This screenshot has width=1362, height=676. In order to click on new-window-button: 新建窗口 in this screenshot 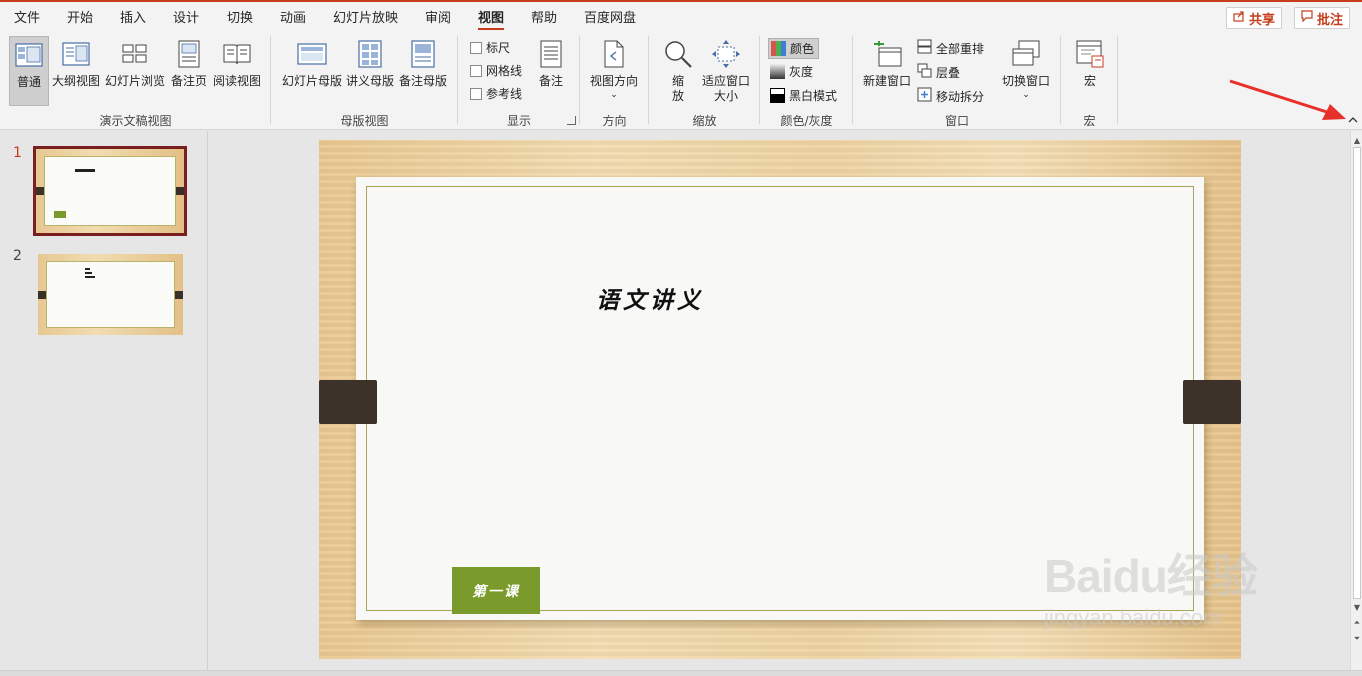, I will do `click(887, 71)`.